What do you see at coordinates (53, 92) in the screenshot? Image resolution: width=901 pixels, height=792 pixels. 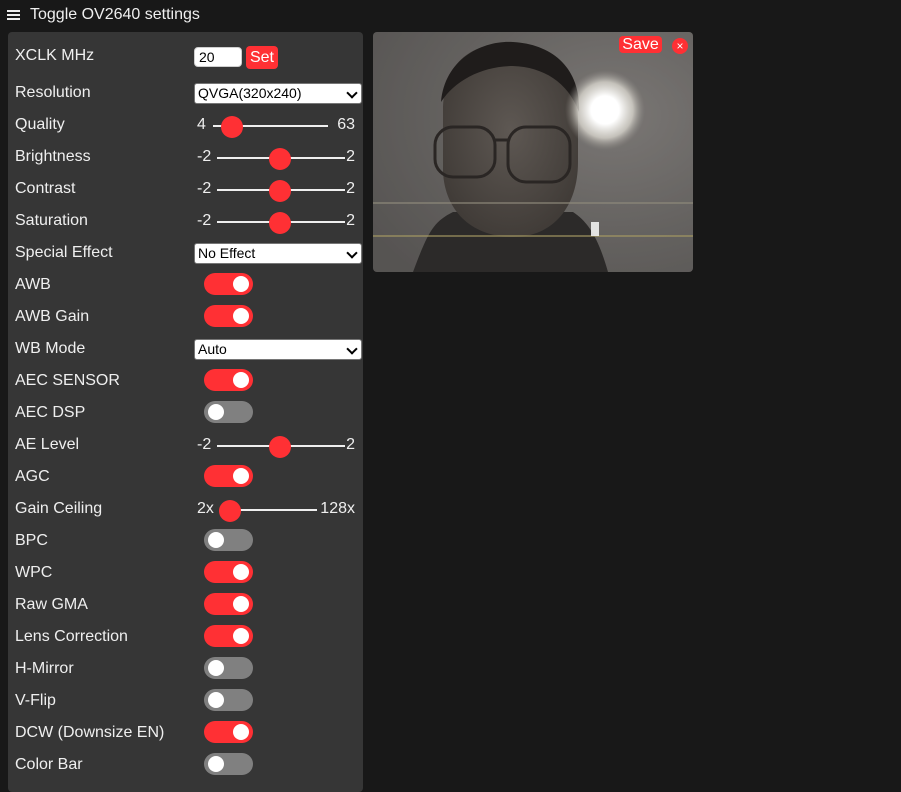 I see `resolution-label: Resolution` at bounding box center [53, 92].